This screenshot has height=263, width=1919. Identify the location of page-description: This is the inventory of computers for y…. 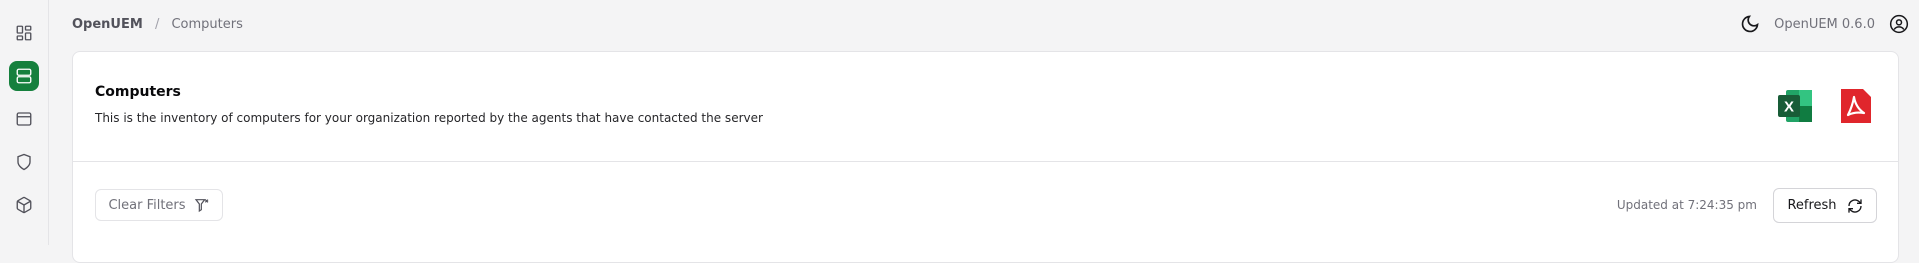
(429, 118).